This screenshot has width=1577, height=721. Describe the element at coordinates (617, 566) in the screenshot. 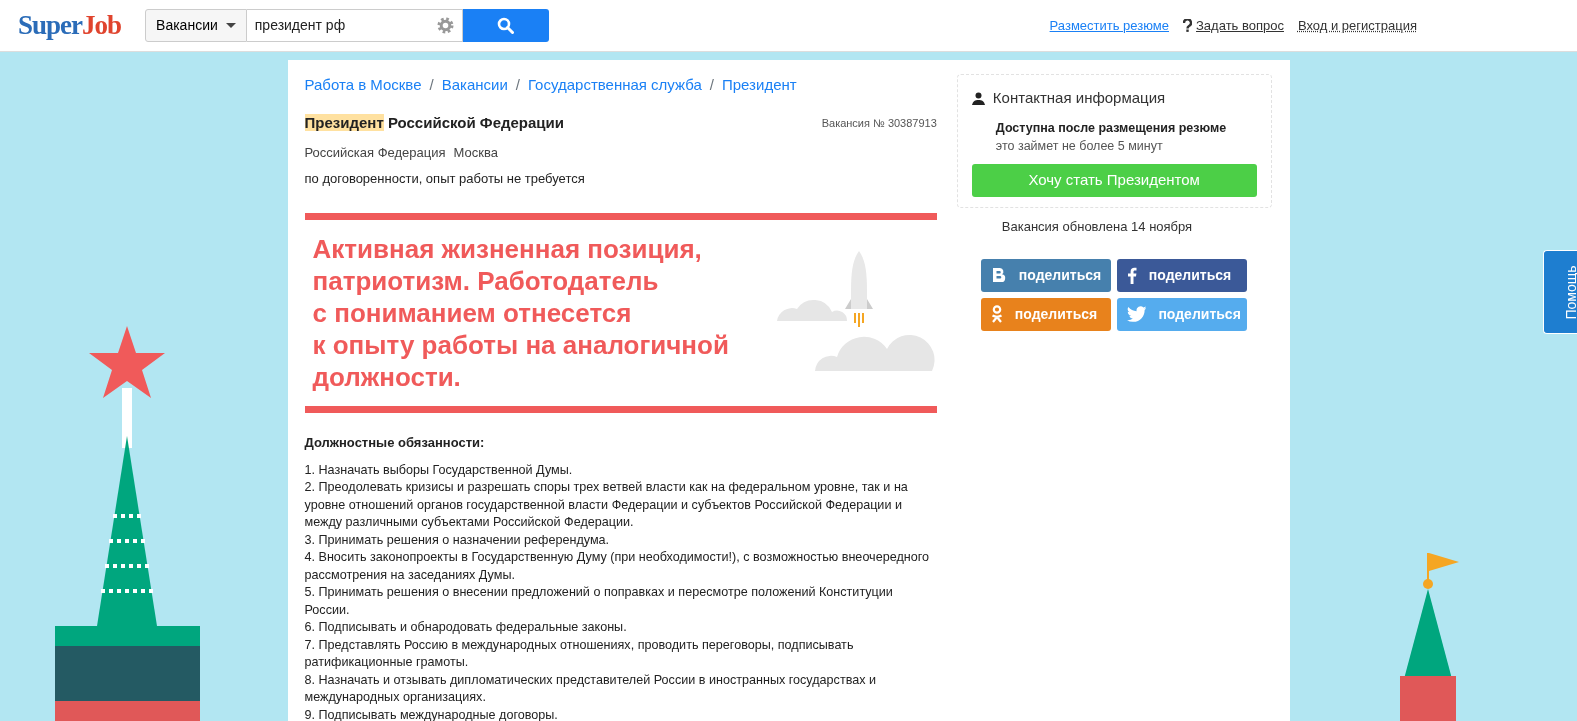

I see `duty-item: 4. Вносить законопроекты в Государственную Думу (при необходимости!), с возможностью внеочередного рассмотрения на заседаниях Думы.` at that location.